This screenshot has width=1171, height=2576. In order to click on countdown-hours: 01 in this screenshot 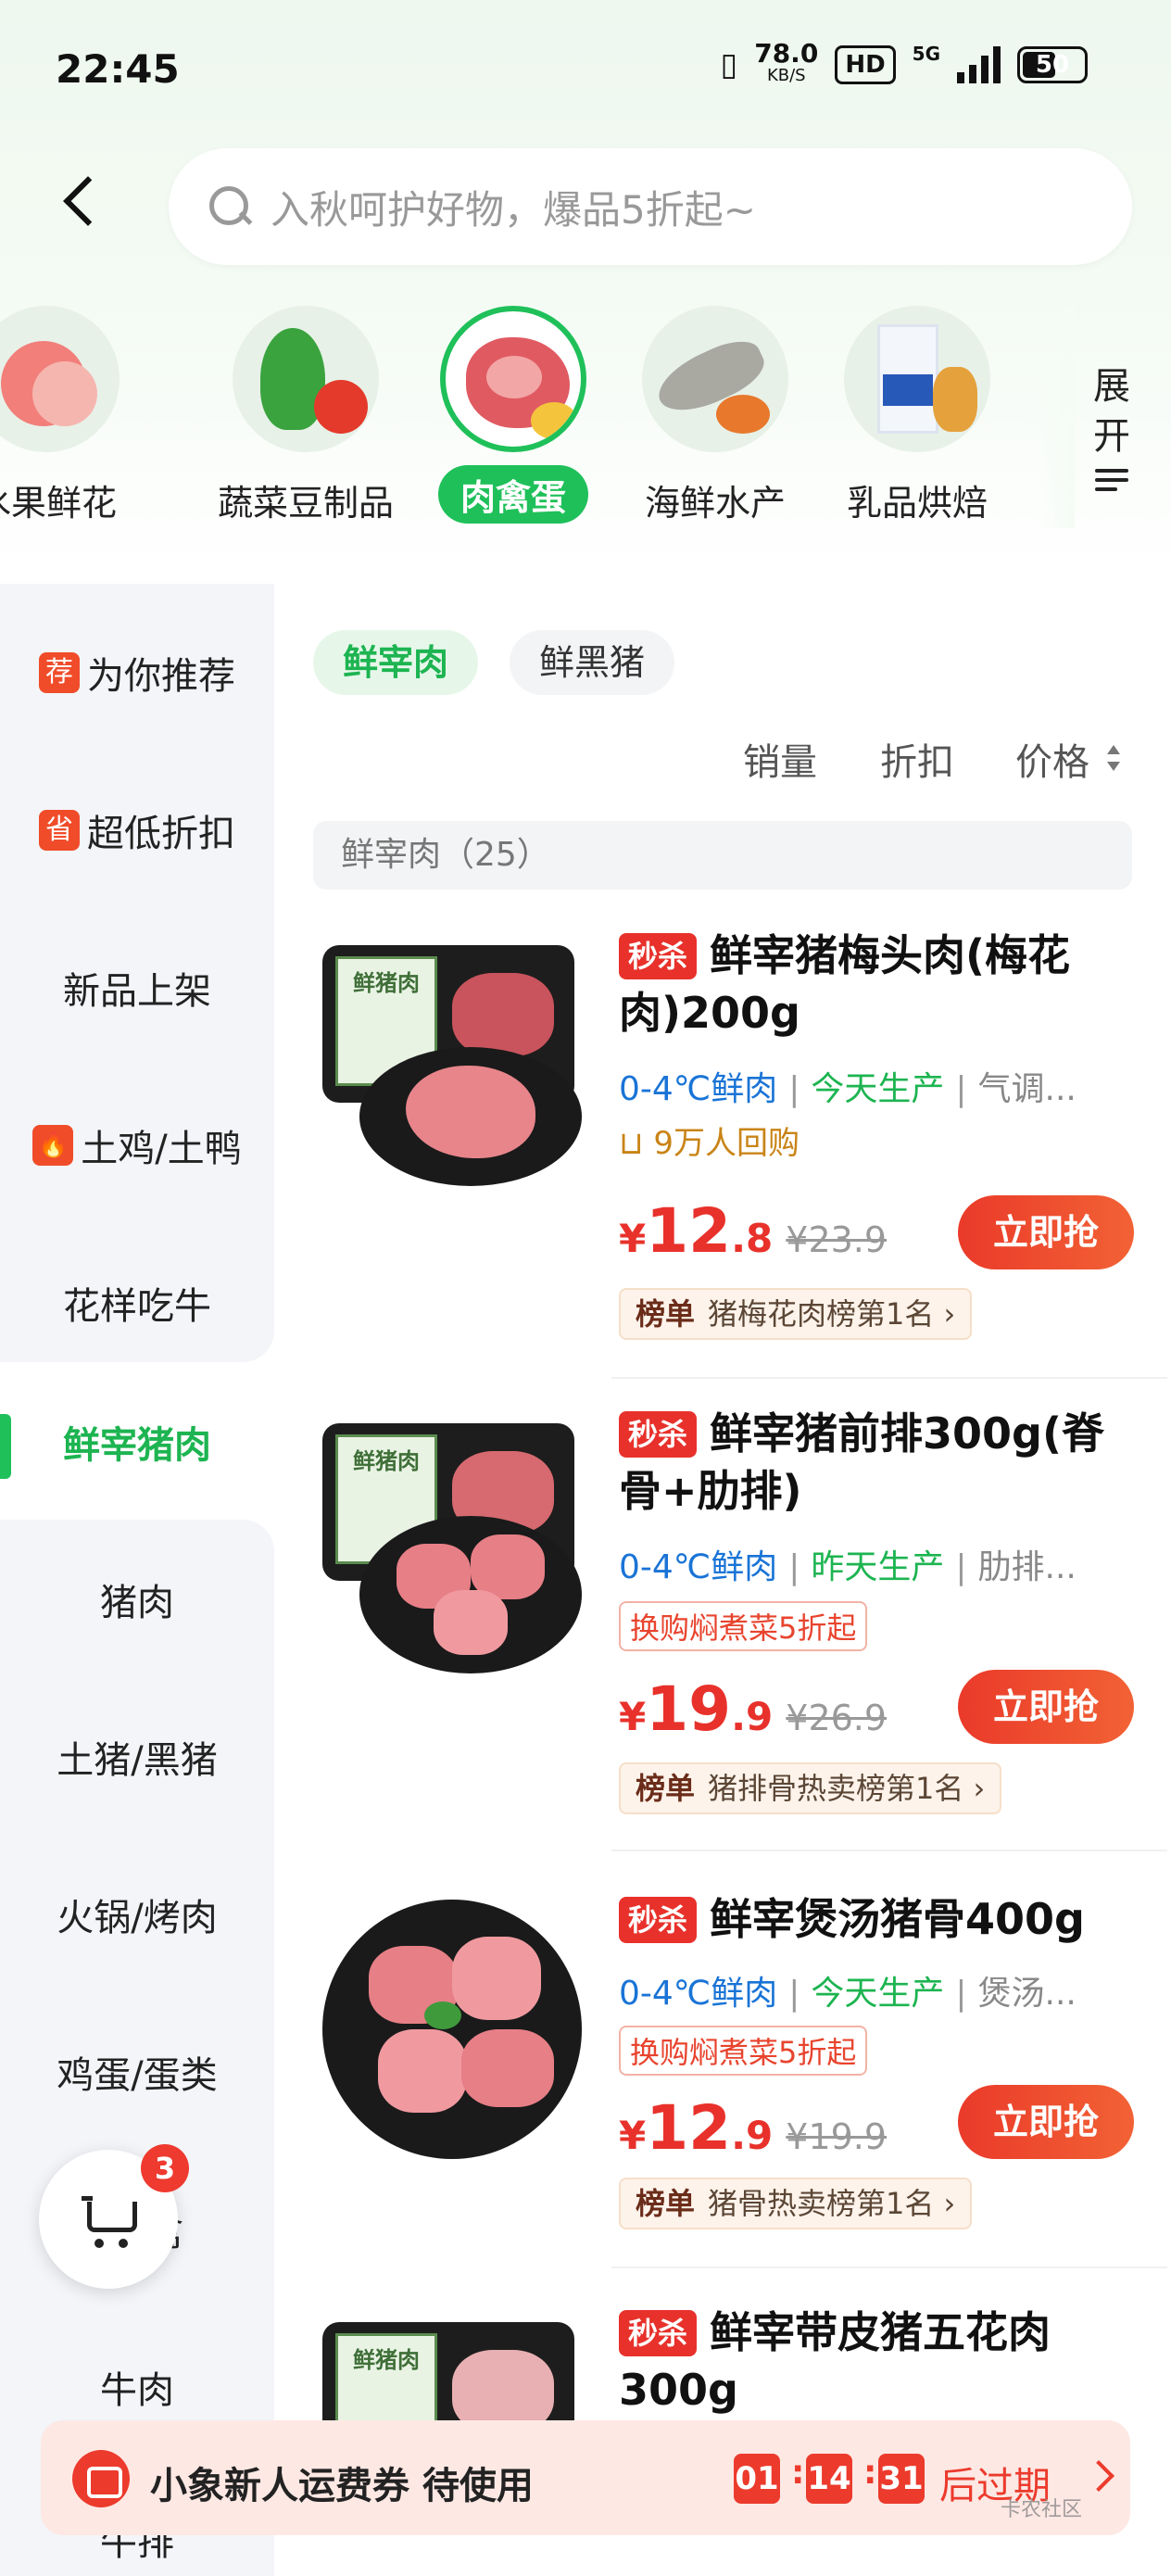, I will do `click(757, 2479)`.